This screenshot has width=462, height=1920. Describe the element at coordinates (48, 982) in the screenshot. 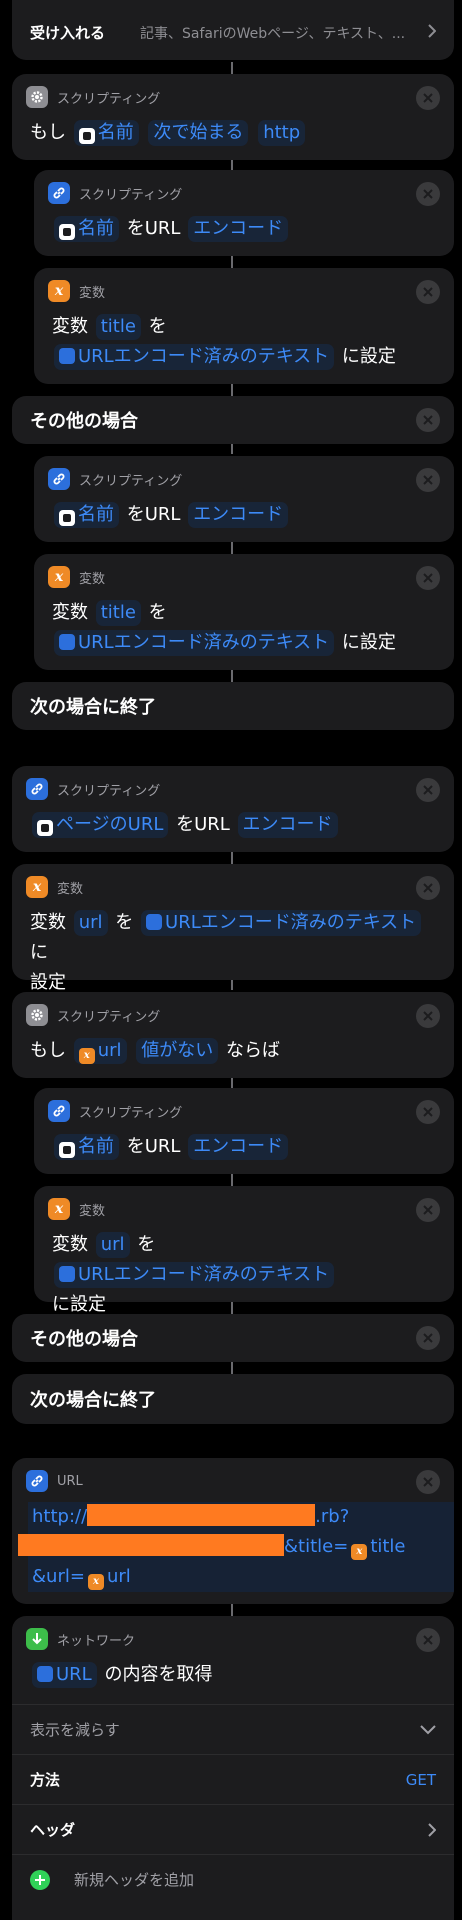

I see `settei-text: 設定` at that location.